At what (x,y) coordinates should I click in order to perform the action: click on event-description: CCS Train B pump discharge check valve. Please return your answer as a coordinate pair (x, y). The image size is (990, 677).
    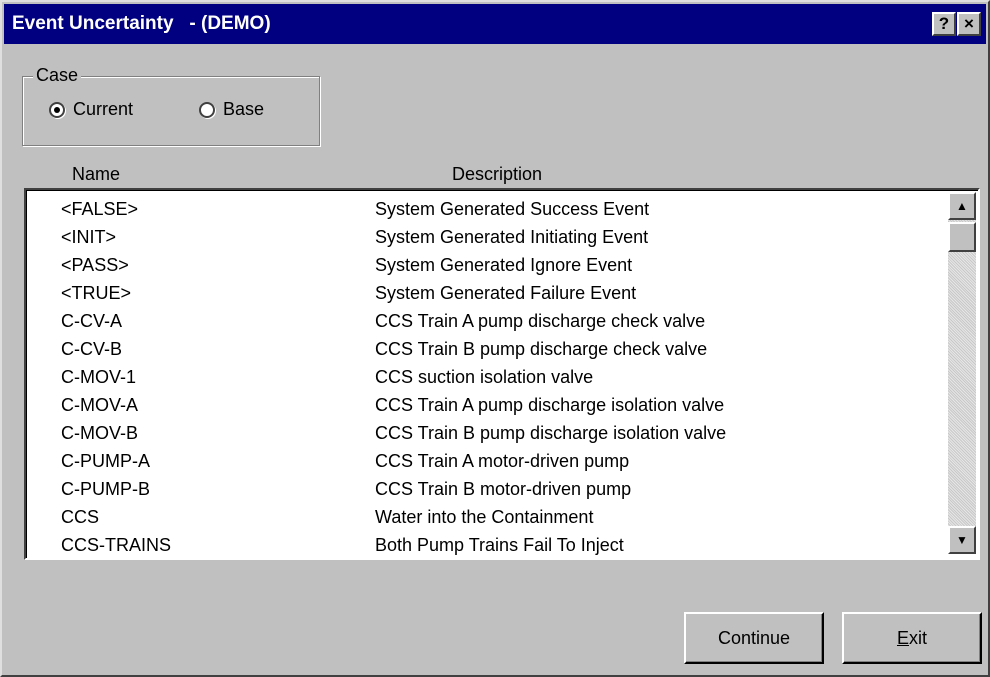
    Looking at the image, I should click on (541, 349).